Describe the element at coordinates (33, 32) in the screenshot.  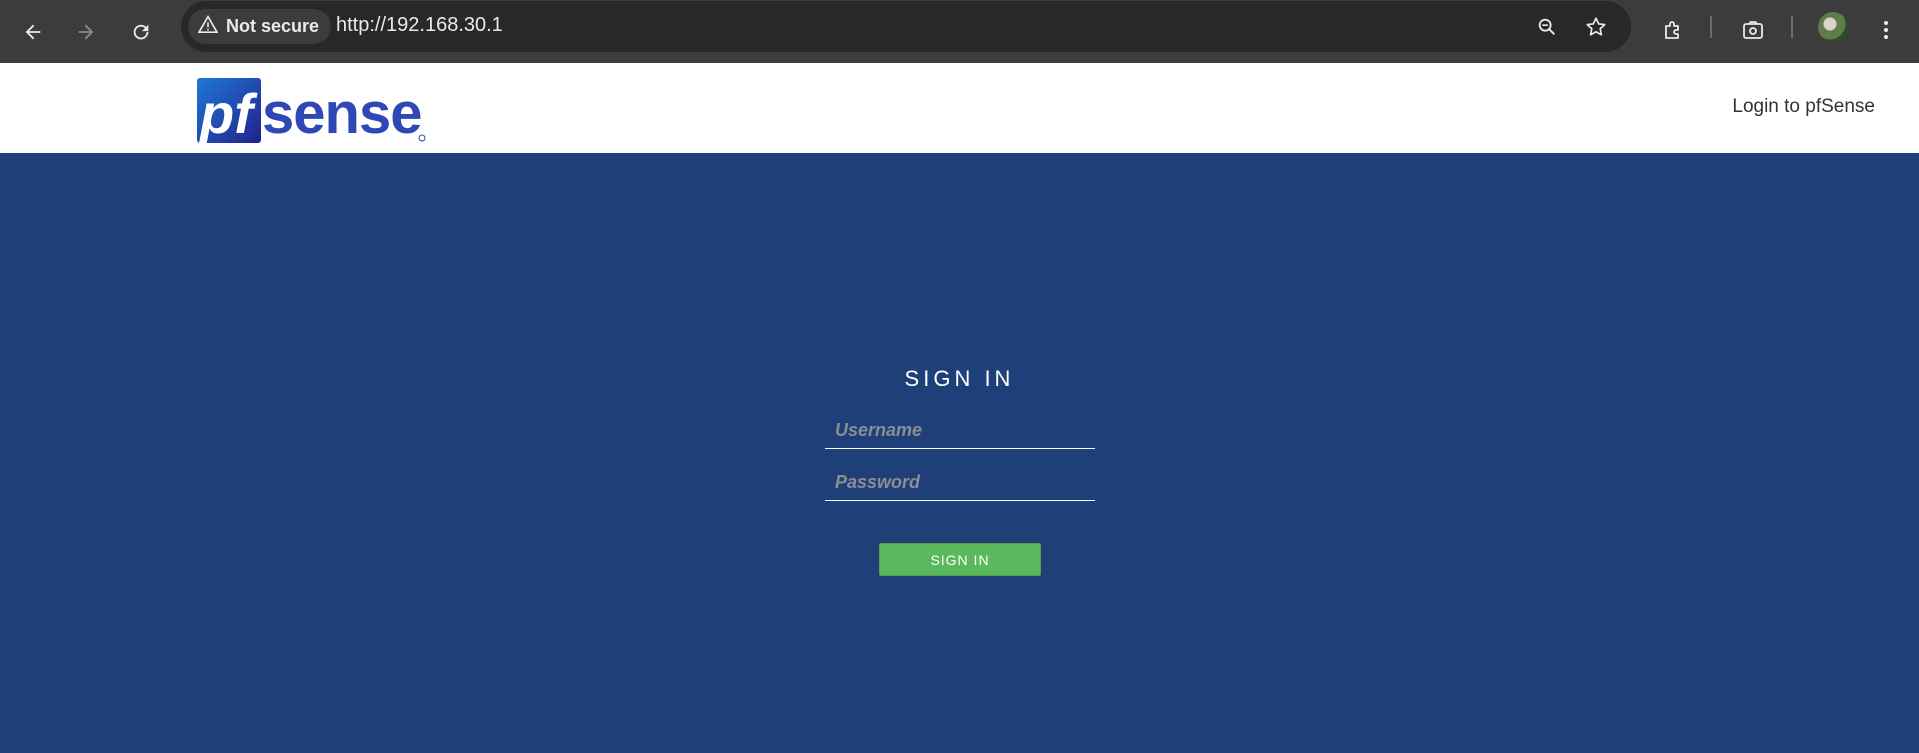
I see `back-arrow-icon` at that location.